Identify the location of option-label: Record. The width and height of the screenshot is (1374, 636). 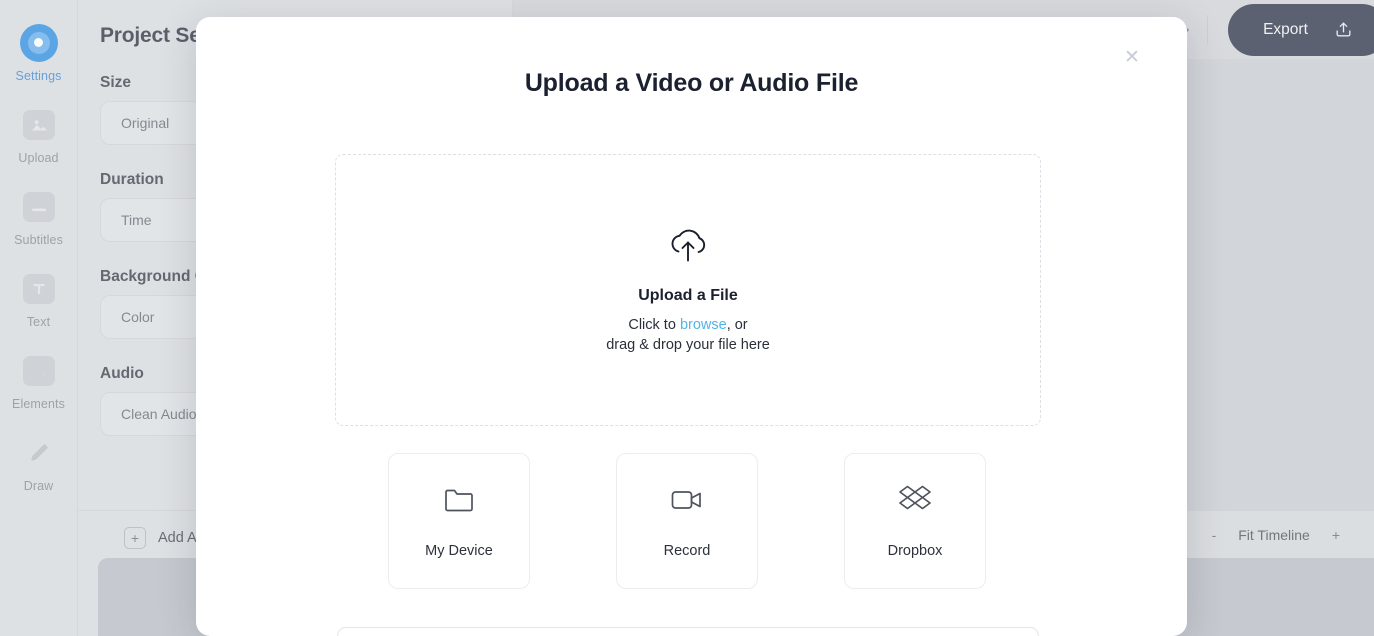
(687, 551).